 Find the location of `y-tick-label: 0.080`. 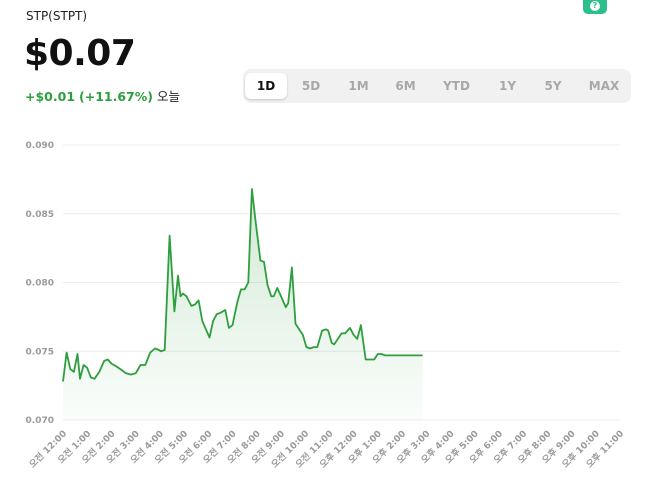

y-tick-label: 0.080 is located at coordinates (40, 284).